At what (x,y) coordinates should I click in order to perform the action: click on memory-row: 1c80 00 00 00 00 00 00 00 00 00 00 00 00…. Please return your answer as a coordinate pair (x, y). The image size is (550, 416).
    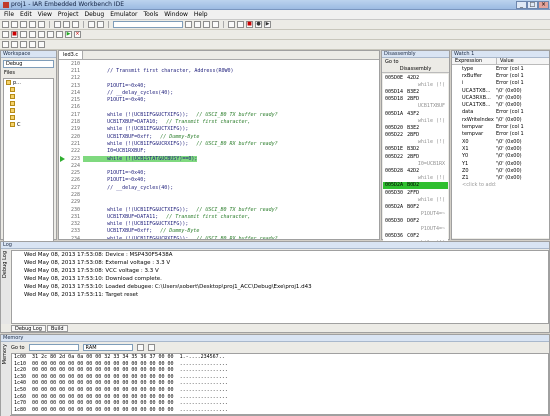
    Looking at the image, I should click on (280, 410).